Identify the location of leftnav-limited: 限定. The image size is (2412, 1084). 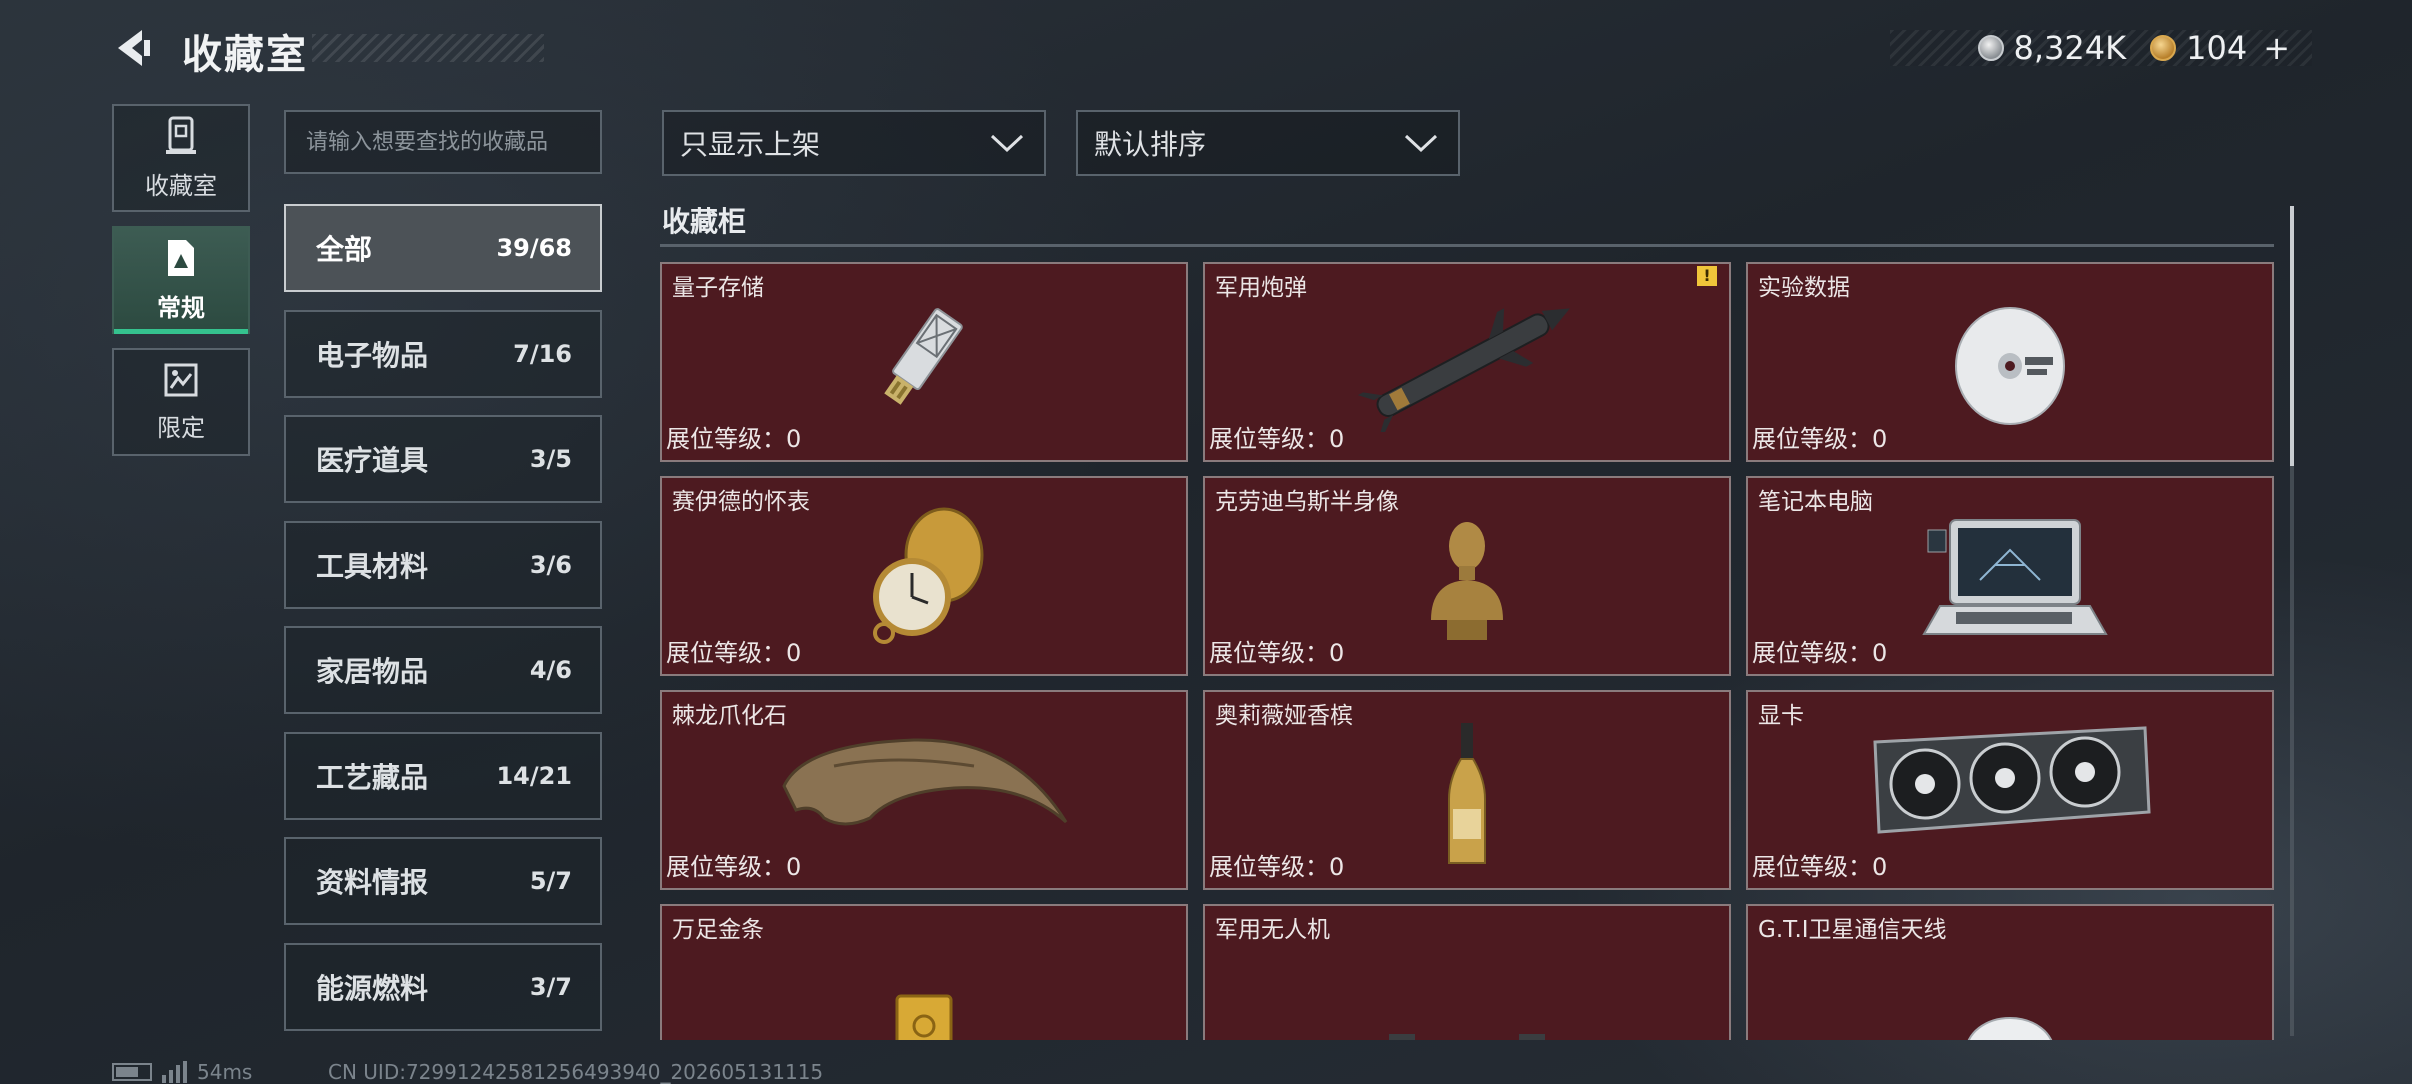
(181, 402).